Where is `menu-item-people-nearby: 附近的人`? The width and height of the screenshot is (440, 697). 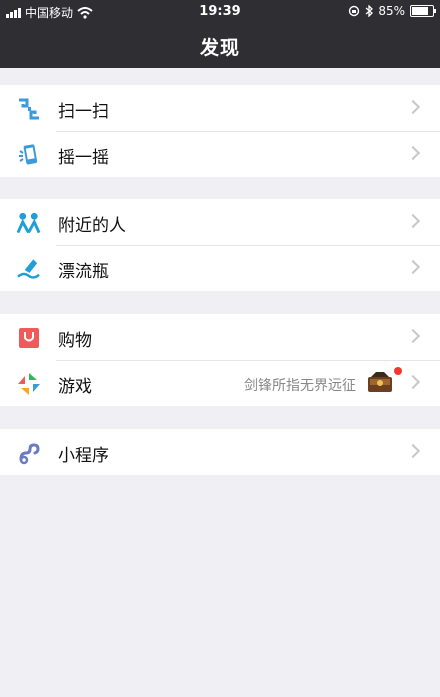 menu-item-people-nearby: 附近的人 is located at coordinates (220, 222).